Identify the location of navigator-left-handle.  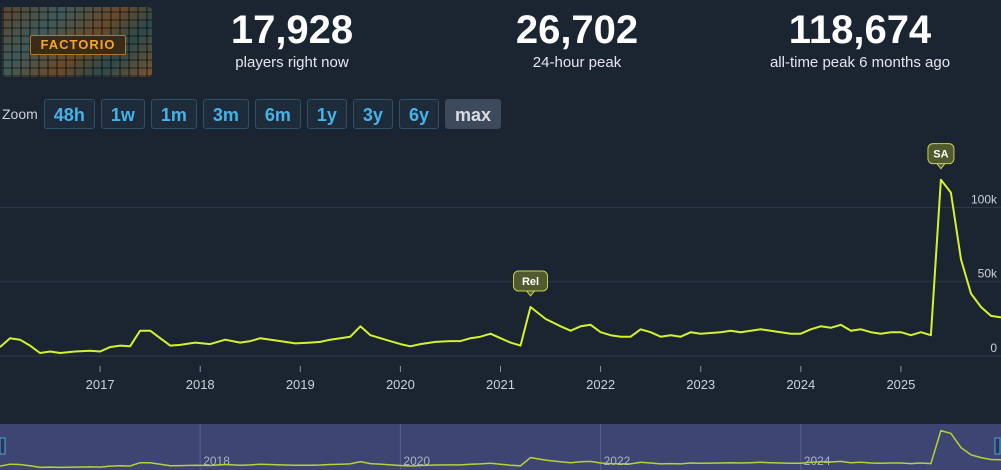
(3, 446).